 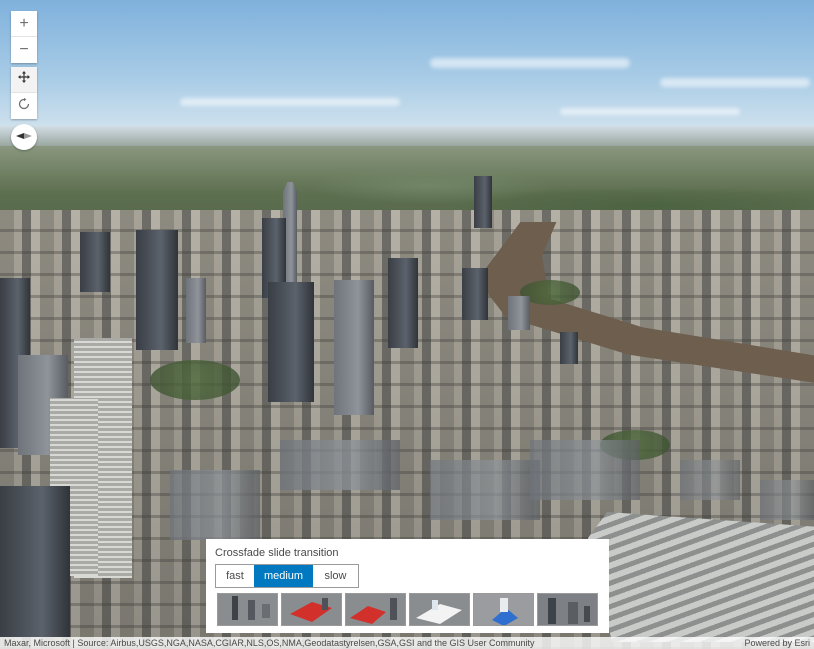 I want to click on transition-speed-selector: fast medium slow, so click(x=287, y=576).